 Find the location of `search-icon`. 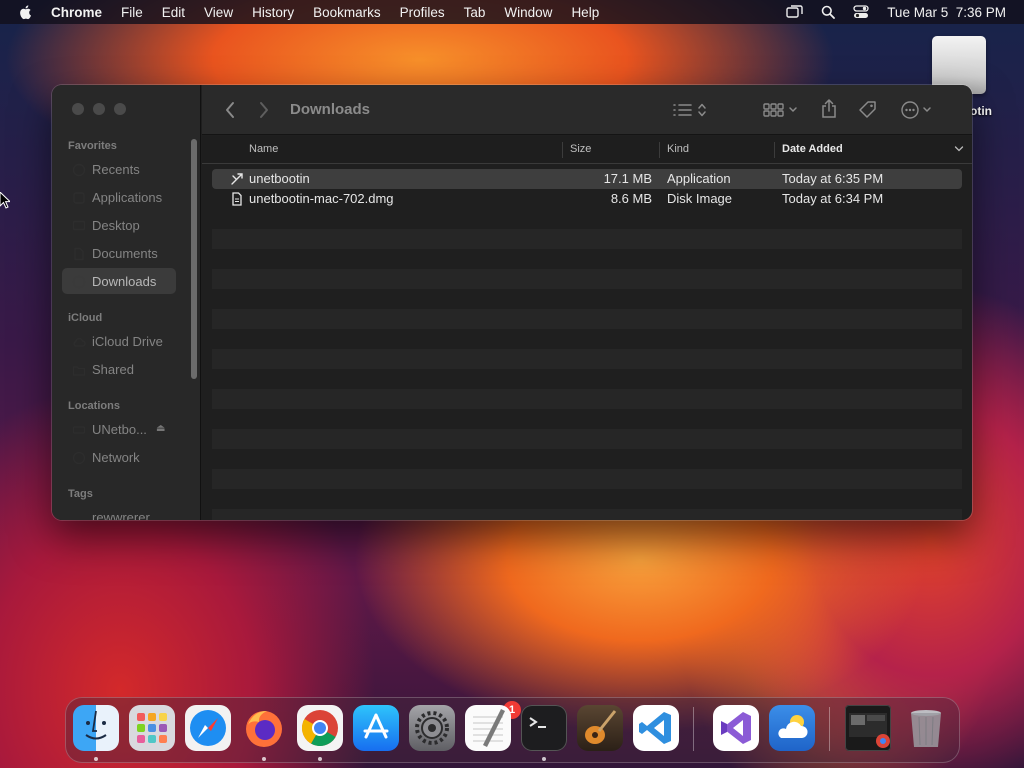

search-icon is located at coordinates (828, 12).